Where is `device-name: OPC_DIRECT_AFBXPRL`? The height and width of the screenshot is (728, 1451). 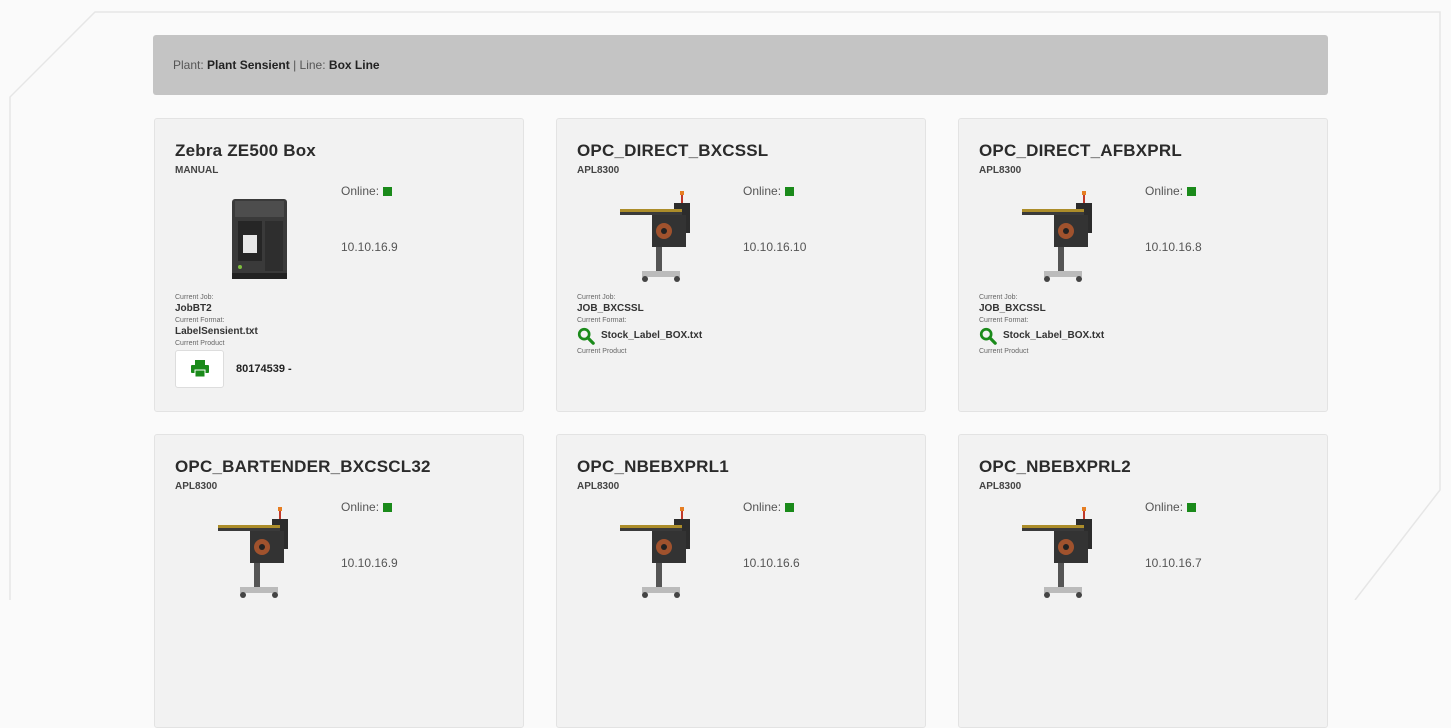
device-name: OPC_DIRECT_AFBXPRL is located at coordinates (1080, 150).